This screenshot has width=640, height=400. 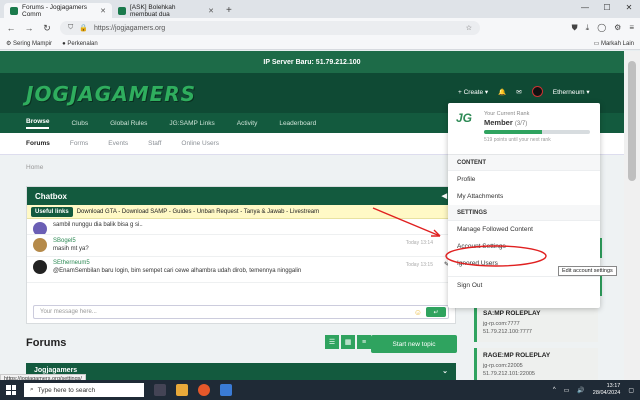 I want to click on server-ip: 51.79.212.101:22005, so click(x=509, y=374).